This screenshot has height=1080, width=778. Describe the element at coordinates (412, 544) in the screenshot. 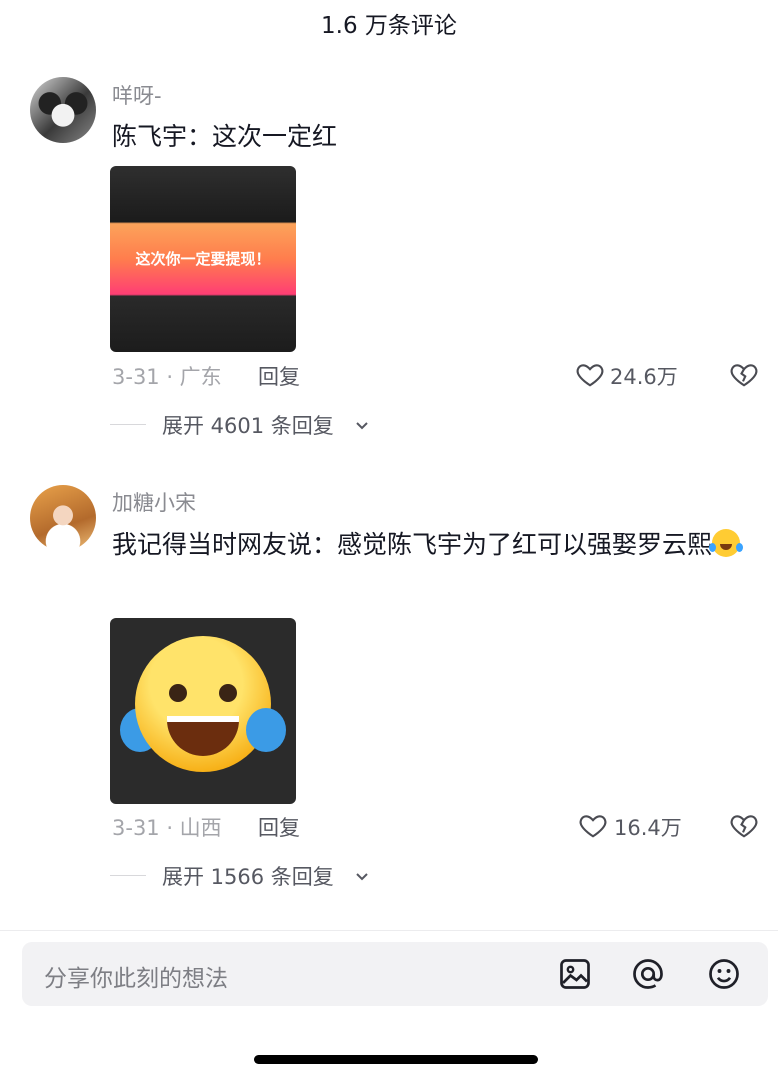

I see `comment-text-body: 我记得当时网友说：感觉陈飞宇为了红可以强娶罗云熙` at that location.